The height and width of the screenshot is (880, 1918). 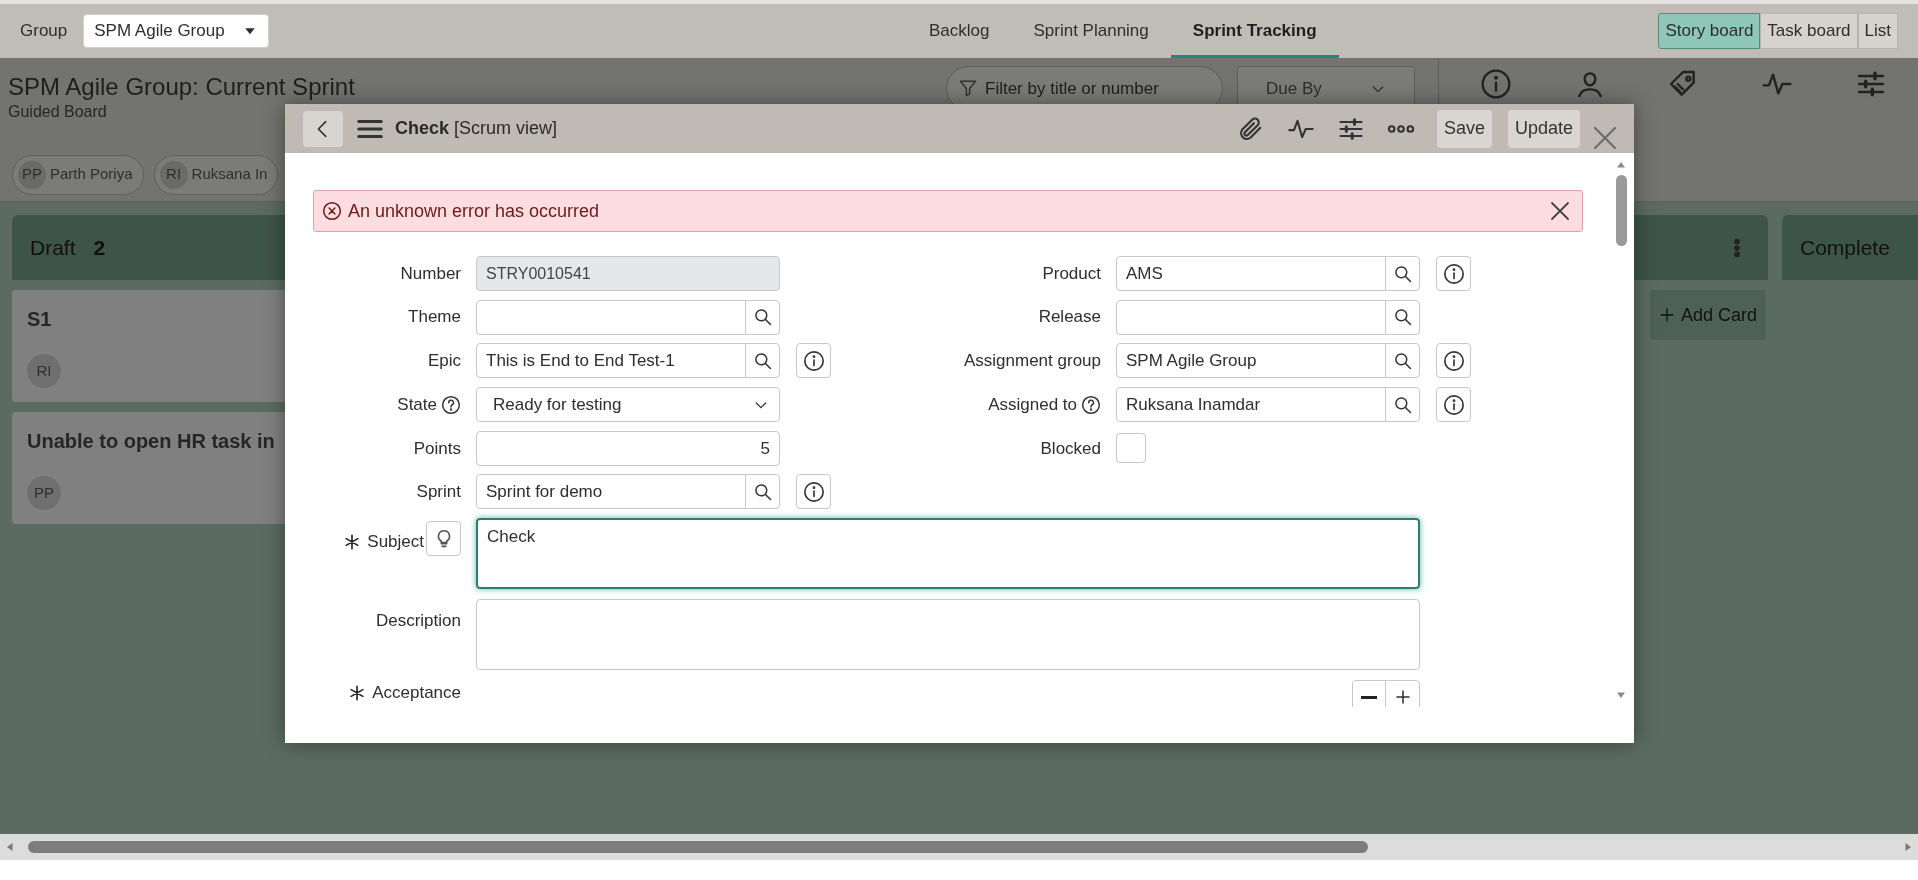 What do you see at coordinates (444, 361) in the screenshot?
I see `field-label: Epic` at bounding box center [444, 361].